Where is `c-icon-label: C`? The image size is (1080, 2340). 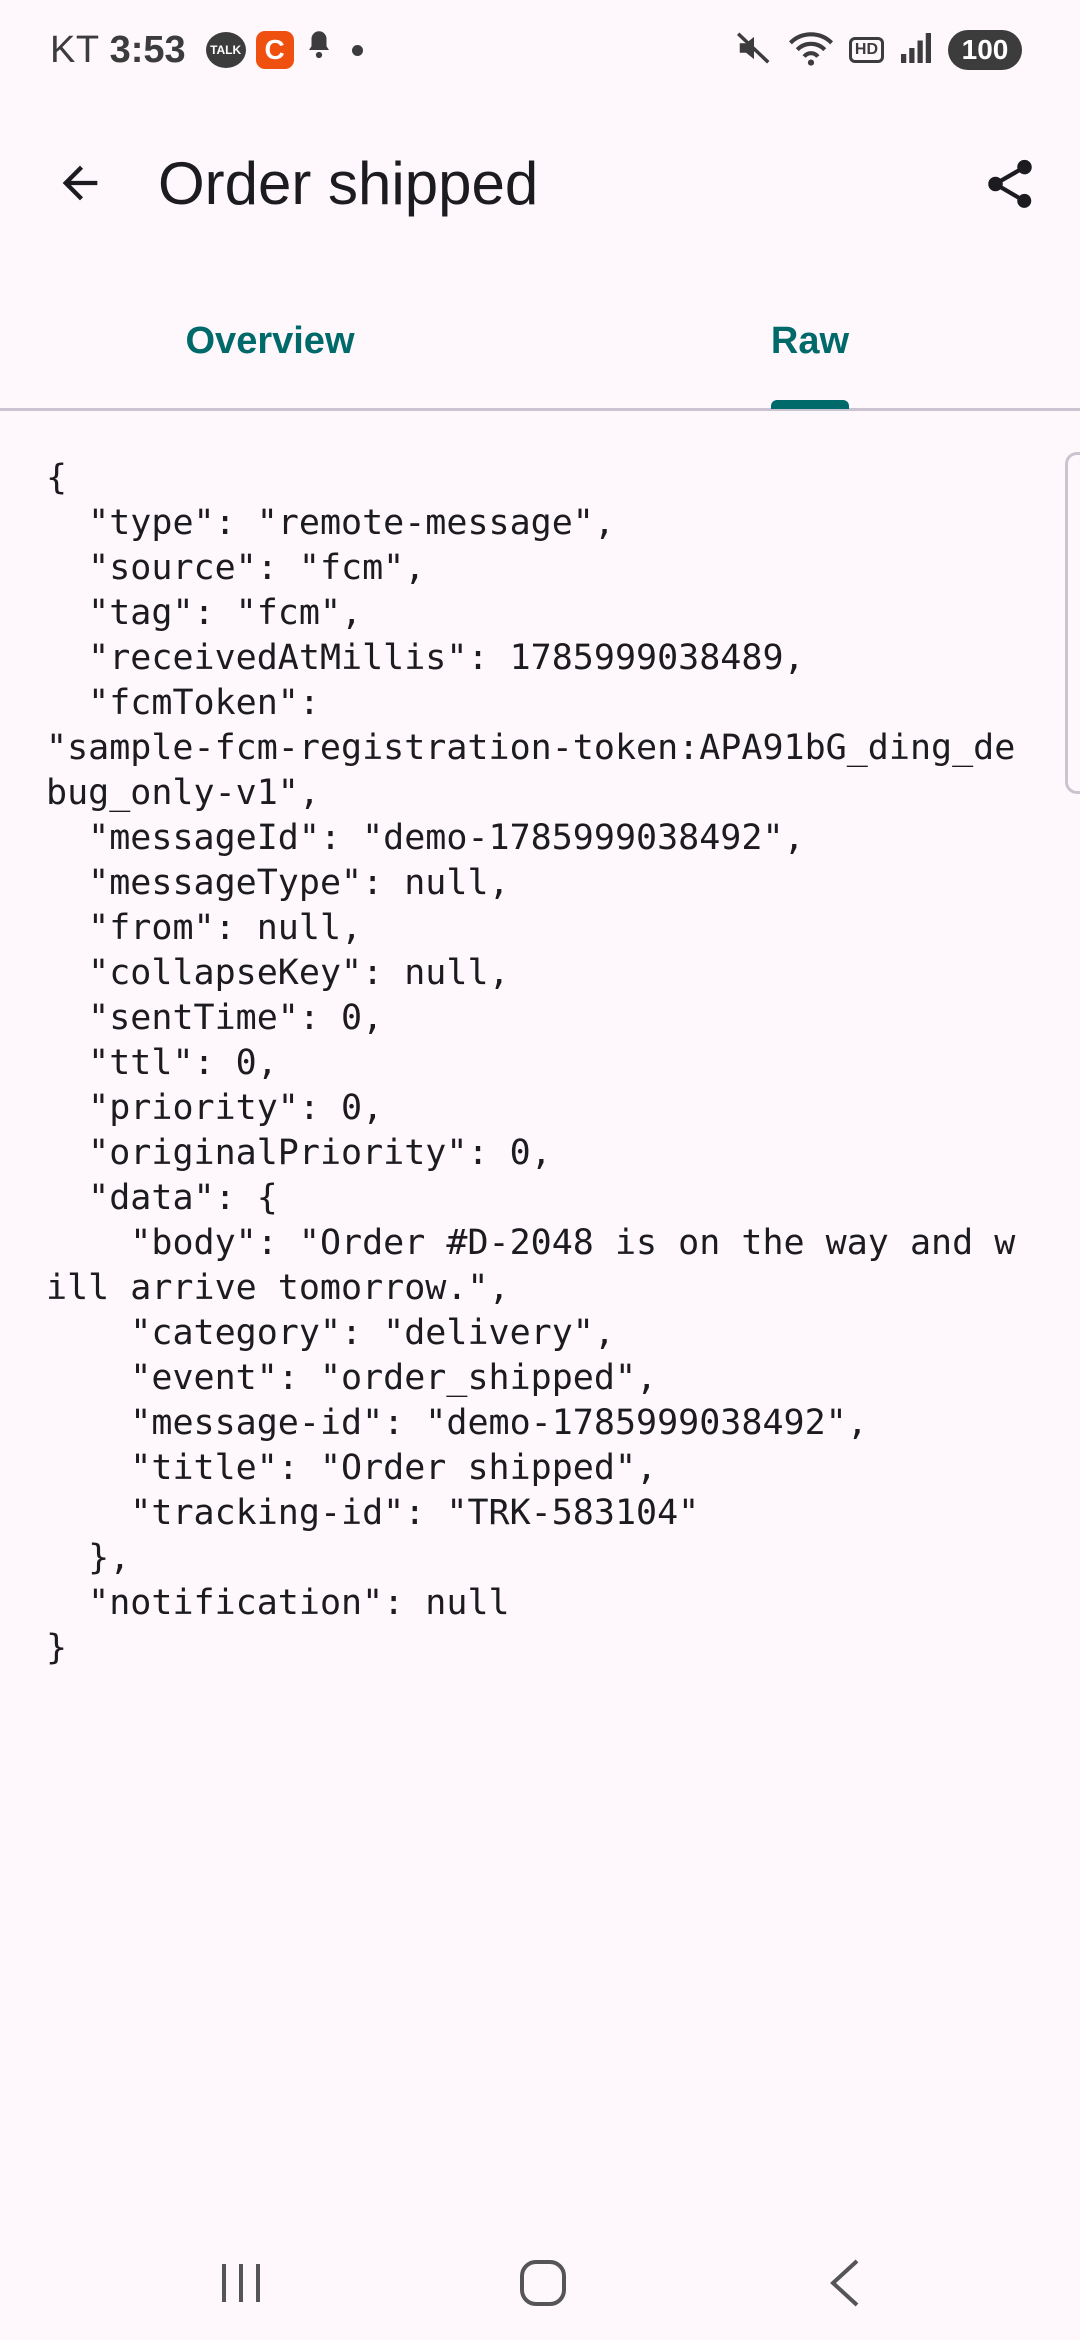 c-icon-label: C is located at coordinates (274, 49).